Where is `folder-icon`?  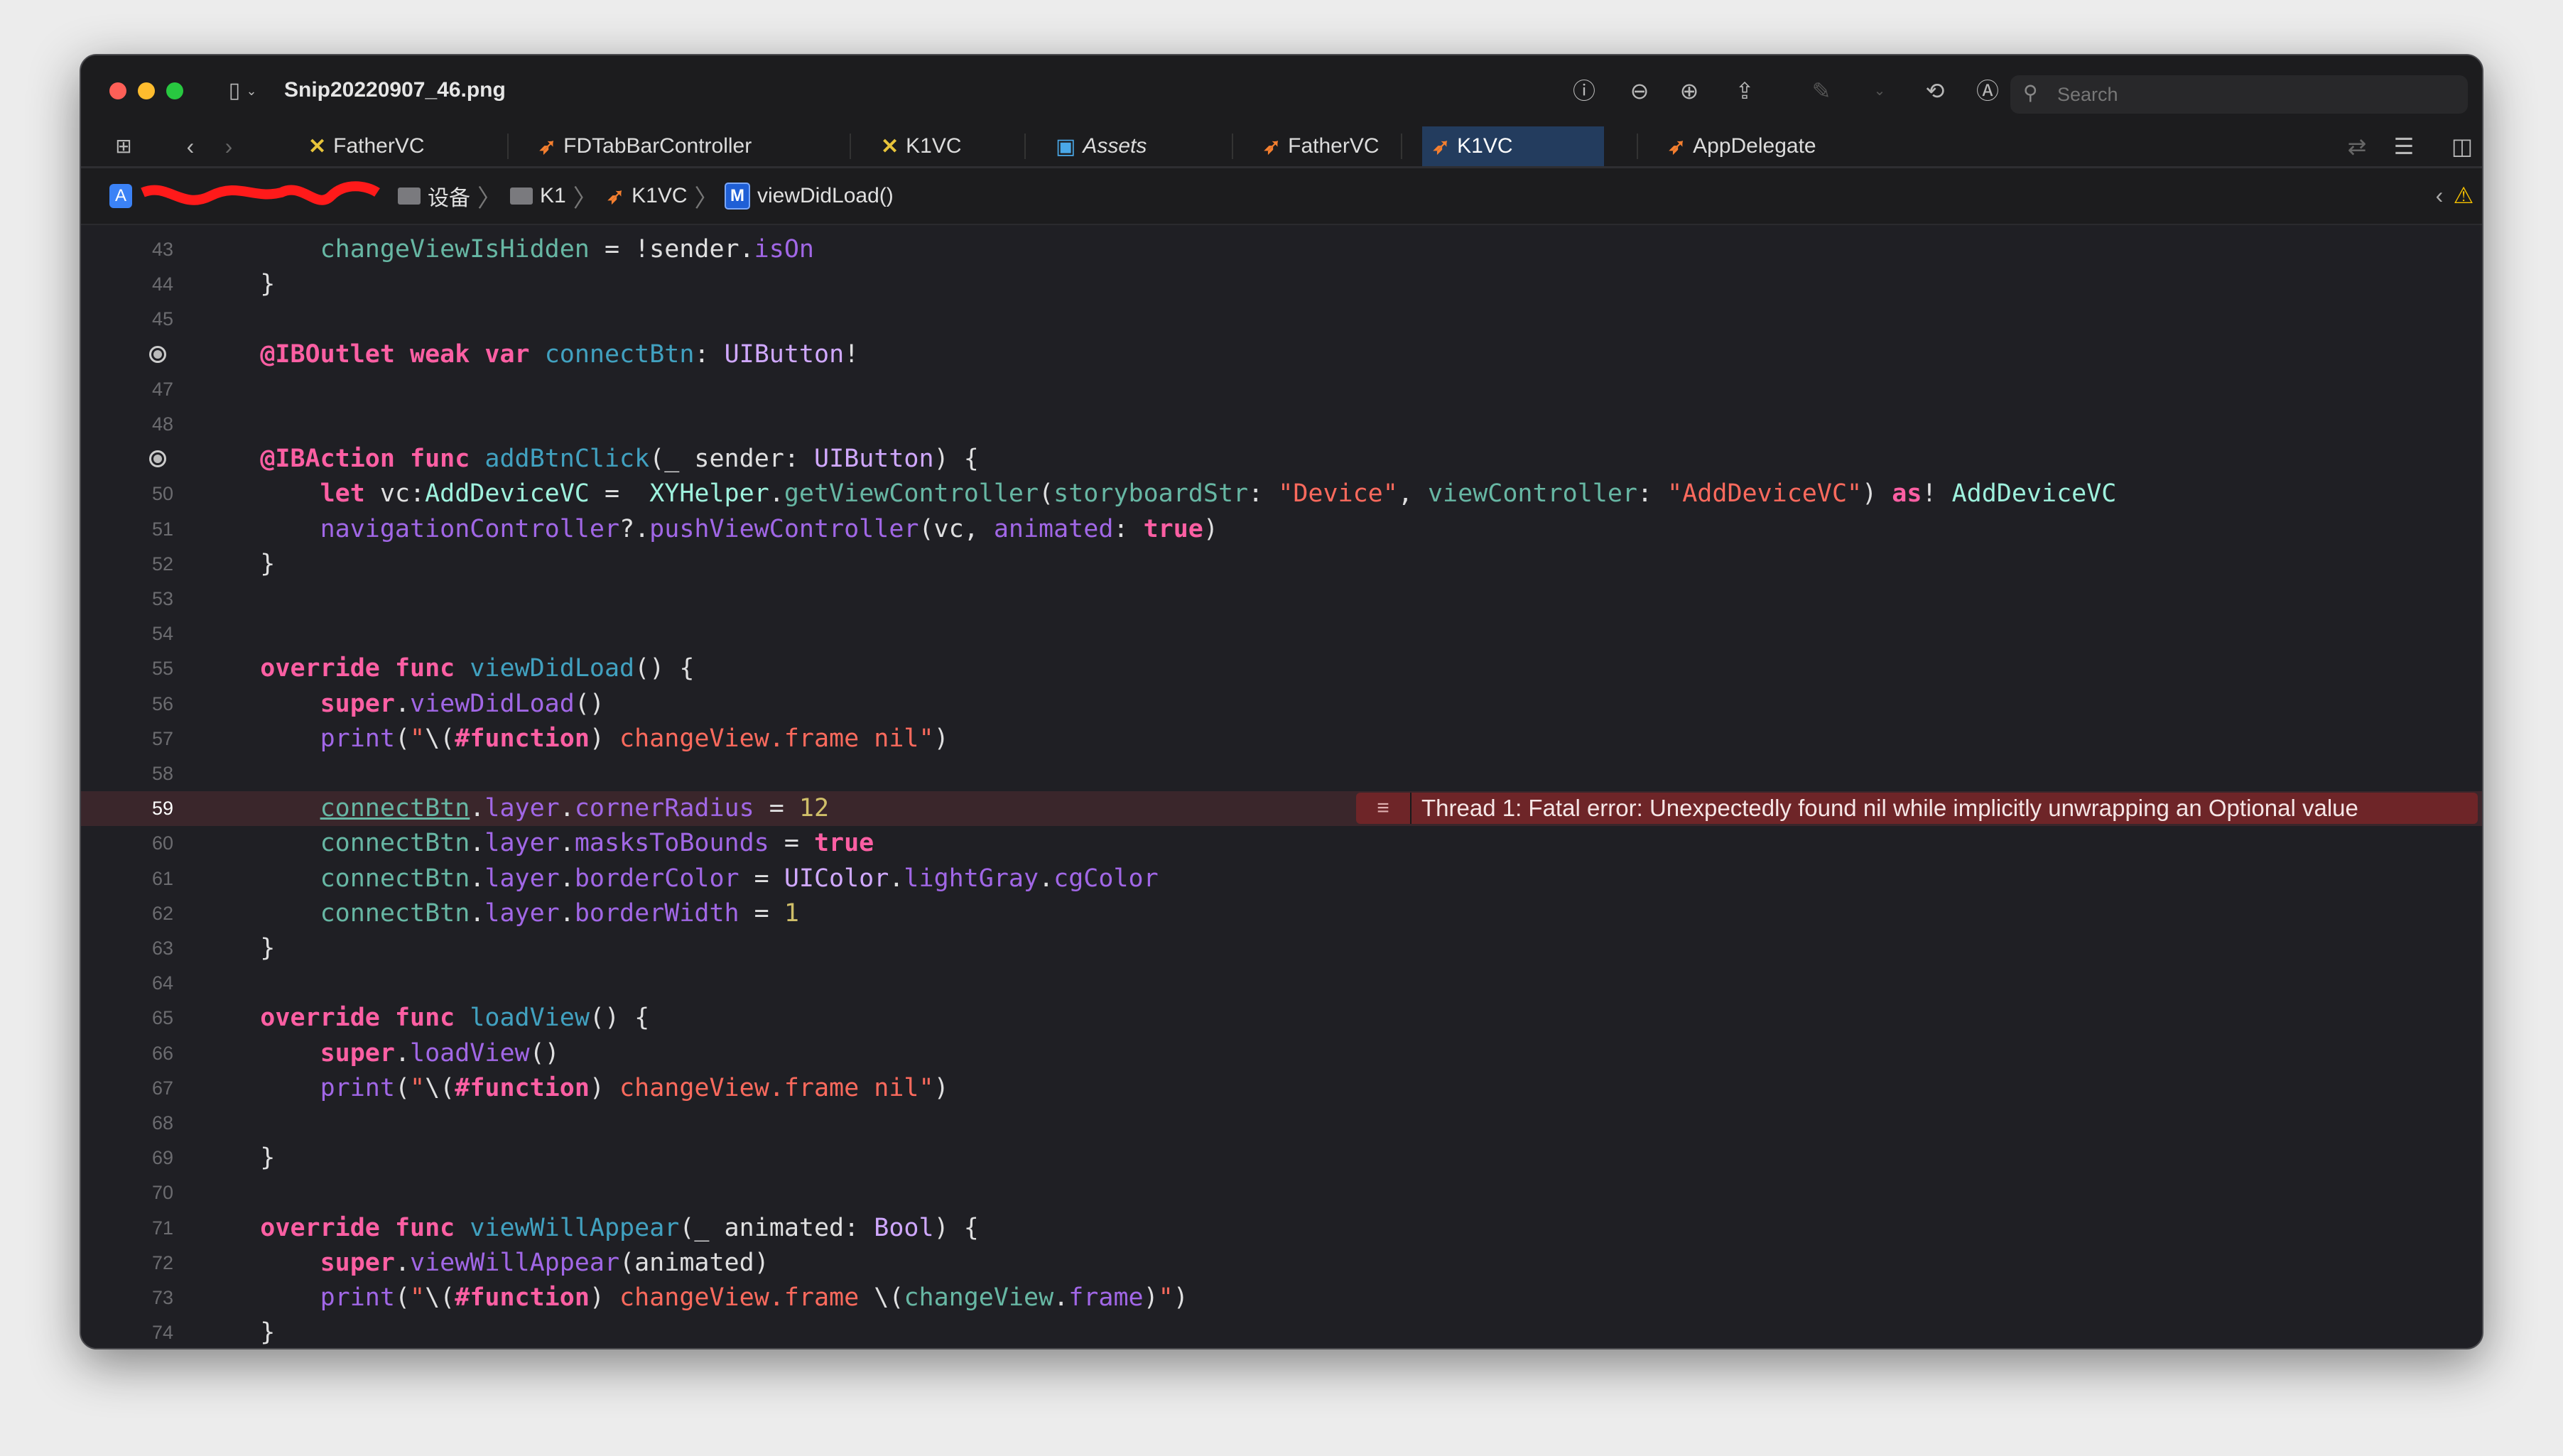
folder-icon is located at coordinates (521, 197).